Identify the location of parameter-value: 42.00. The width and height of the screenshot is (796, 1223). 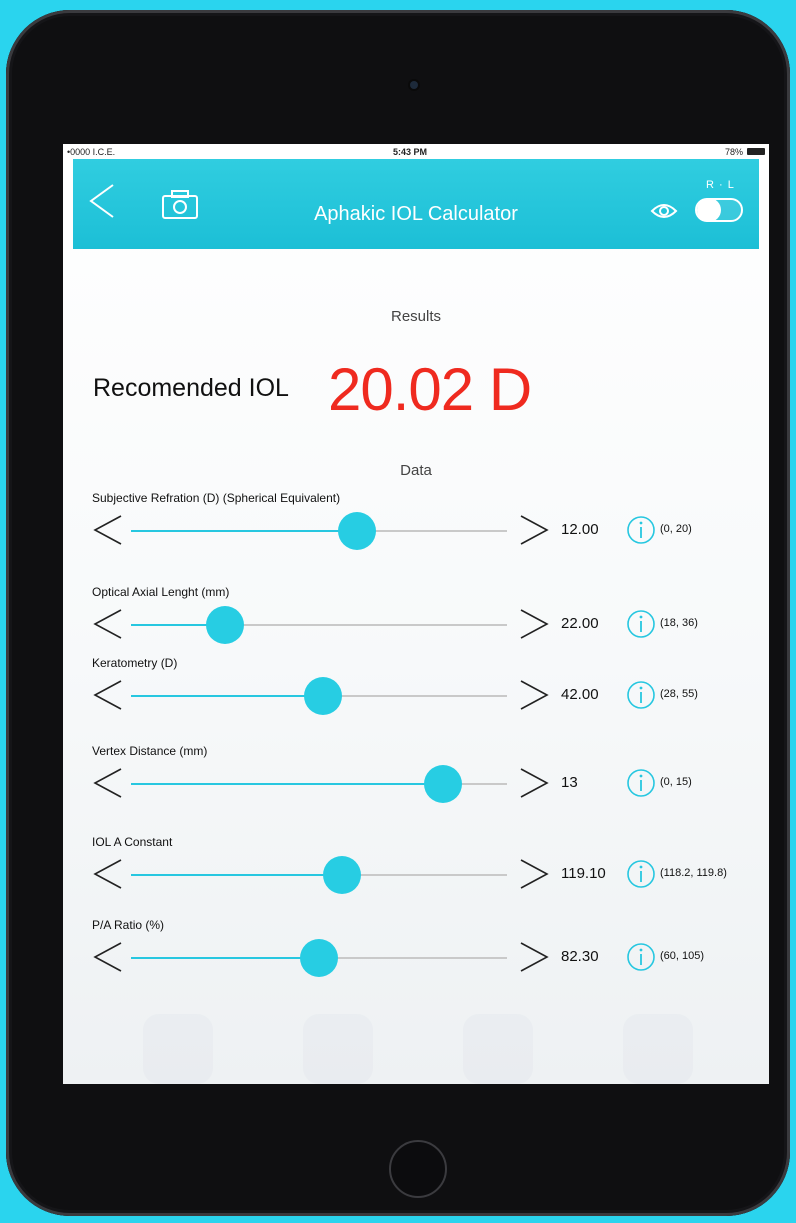
(580, 694).